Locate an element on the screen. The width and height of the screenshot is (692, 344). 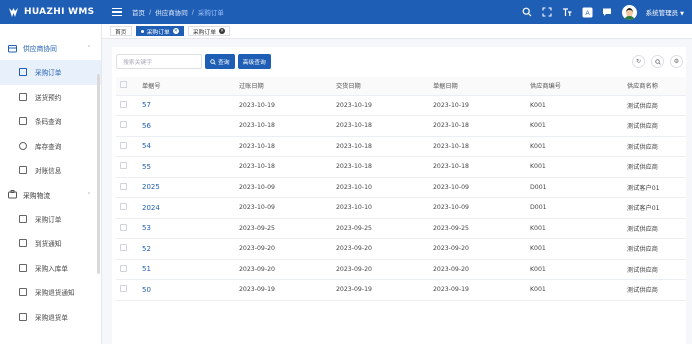
table-cell: 2023-09-25 is located at coordinates (384, 228).